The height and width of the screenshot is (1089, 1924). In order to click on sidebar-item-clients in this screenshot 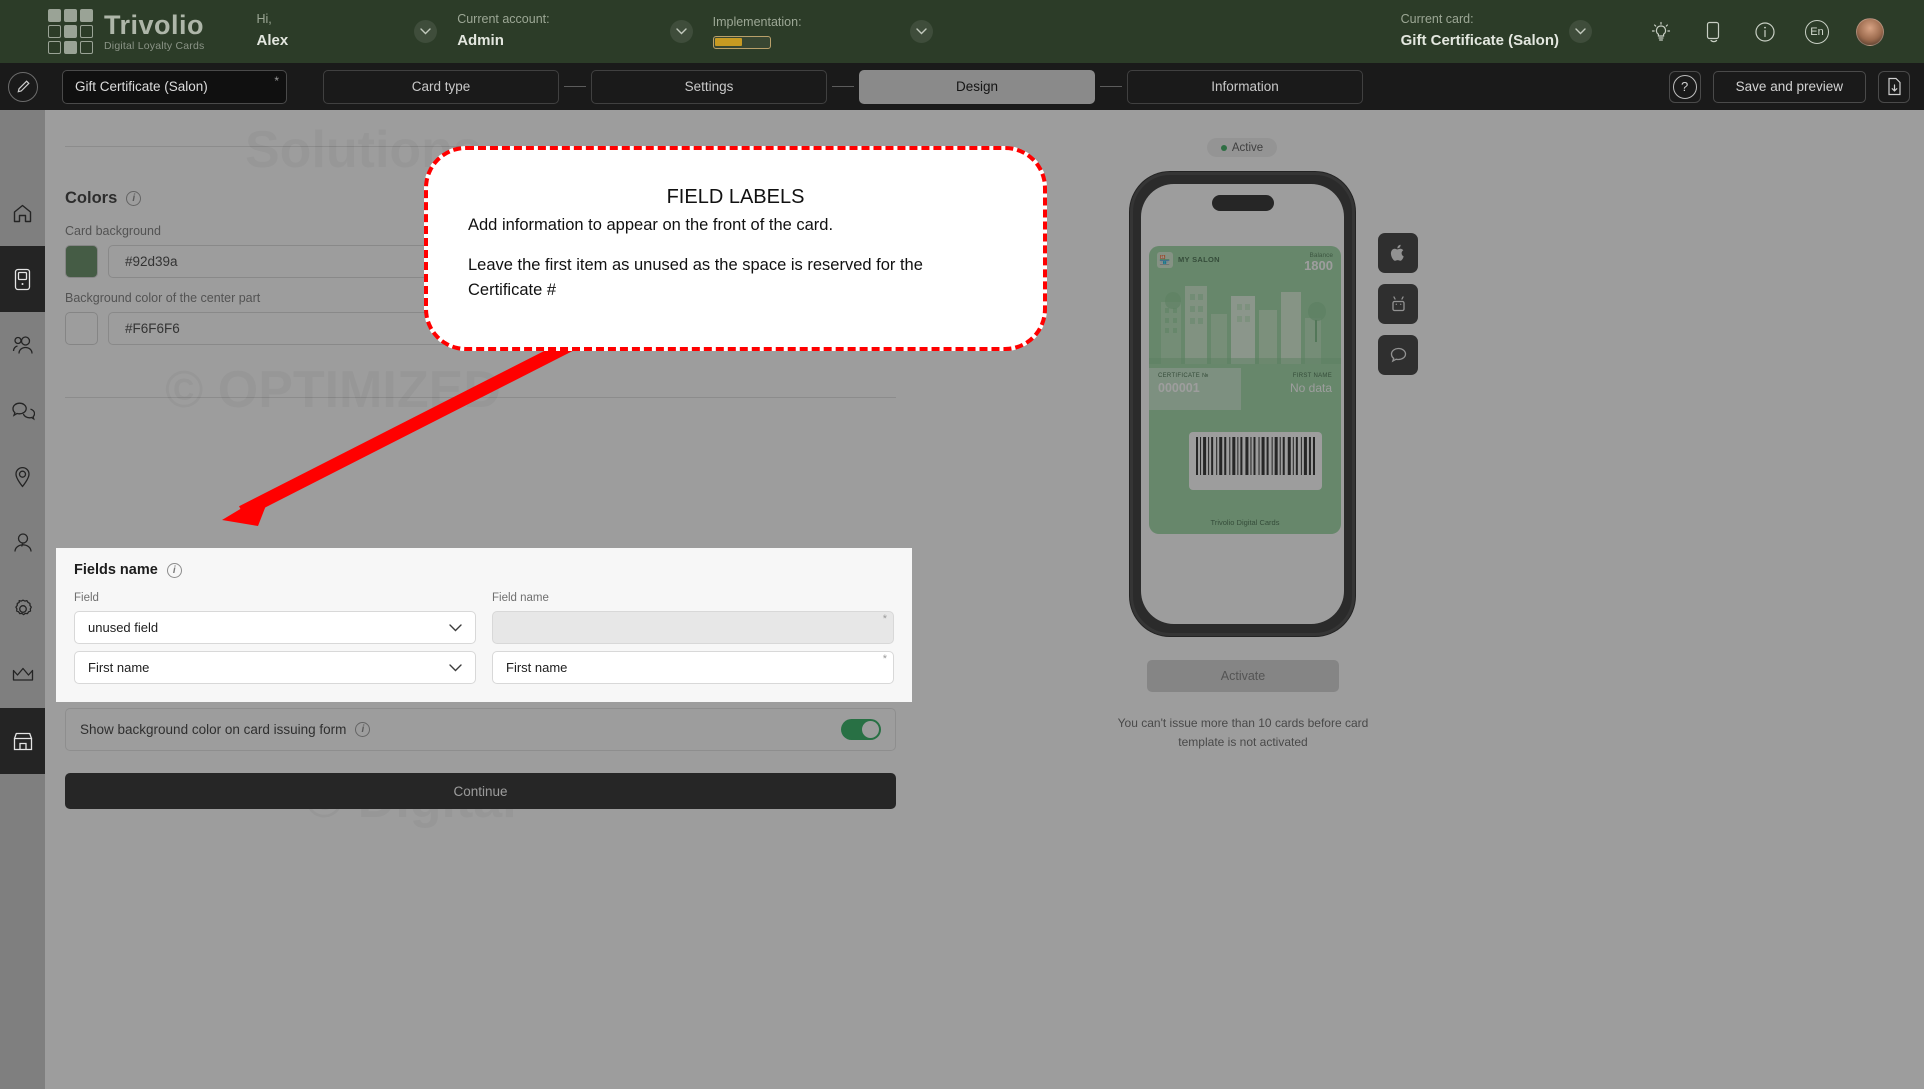, I will do `click(22, 345)`.